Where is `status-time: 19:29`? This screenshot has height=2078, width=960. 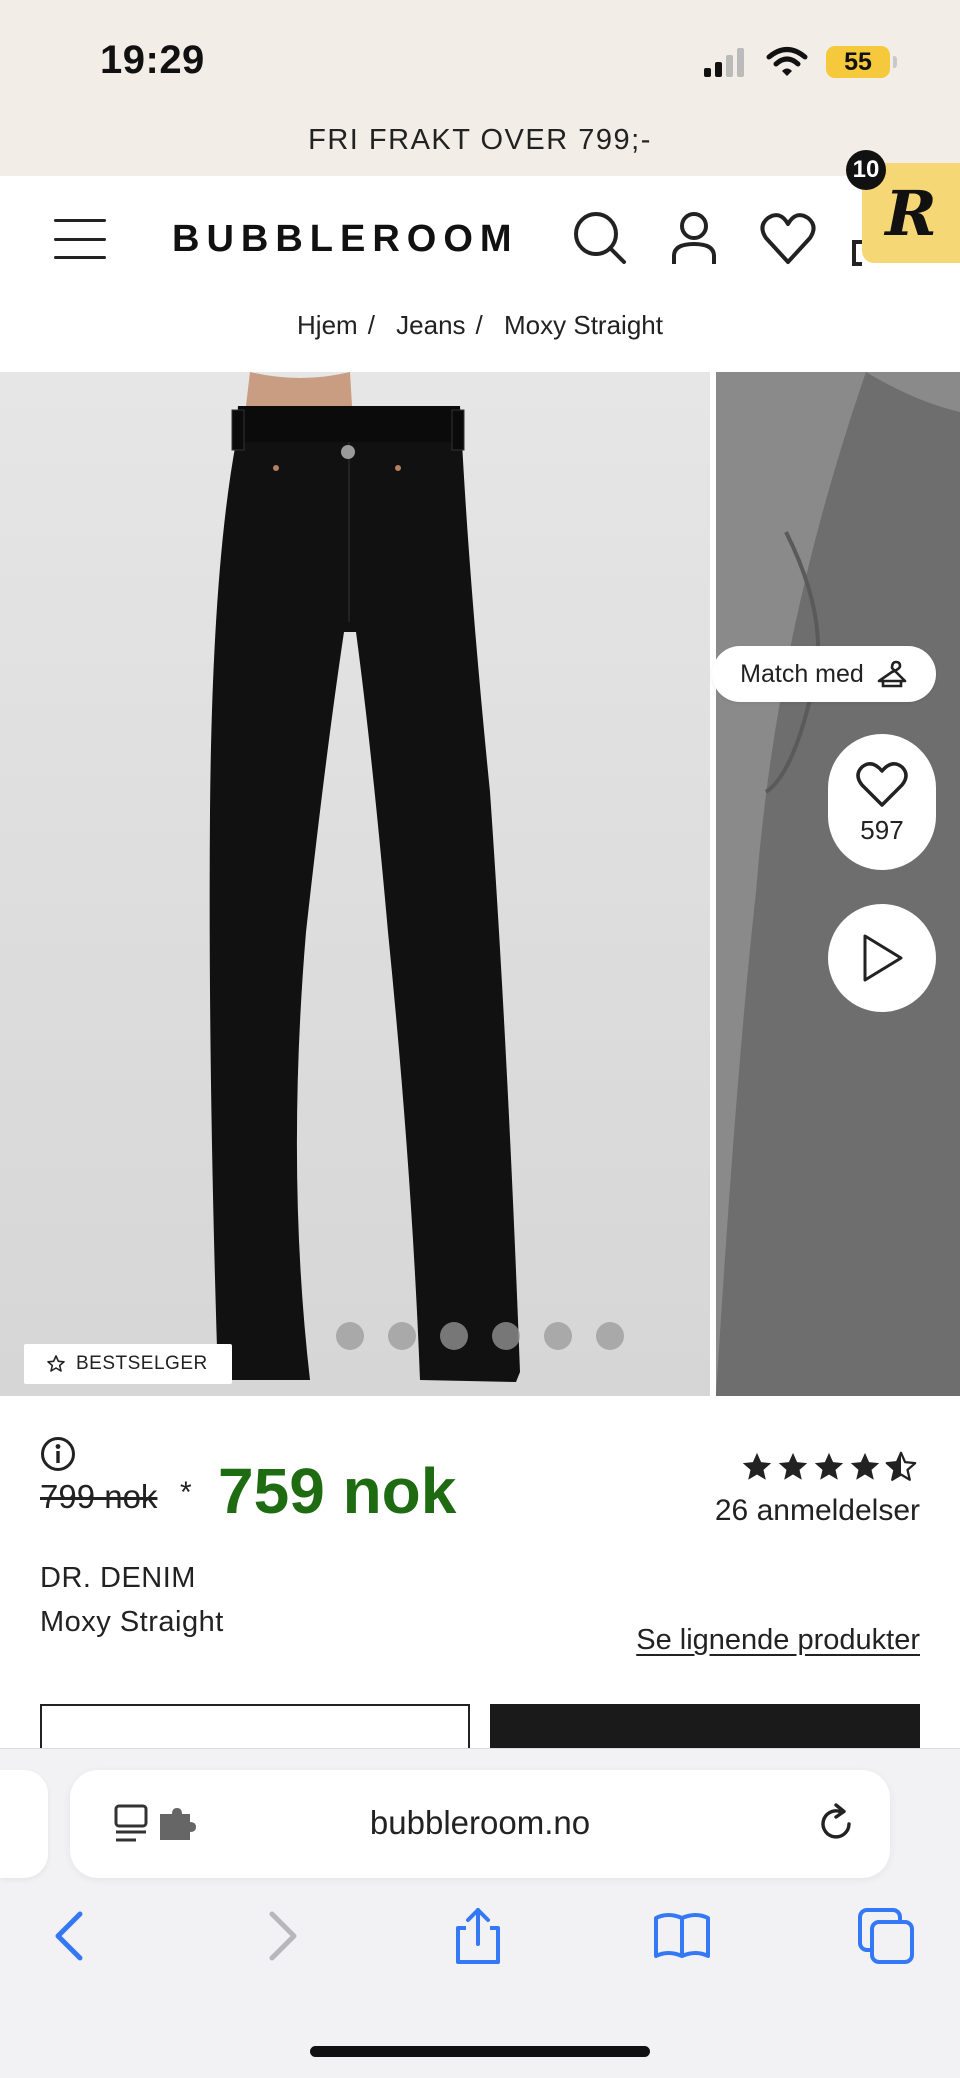 status-time: 19:29 is located at coordinates (152, 60).